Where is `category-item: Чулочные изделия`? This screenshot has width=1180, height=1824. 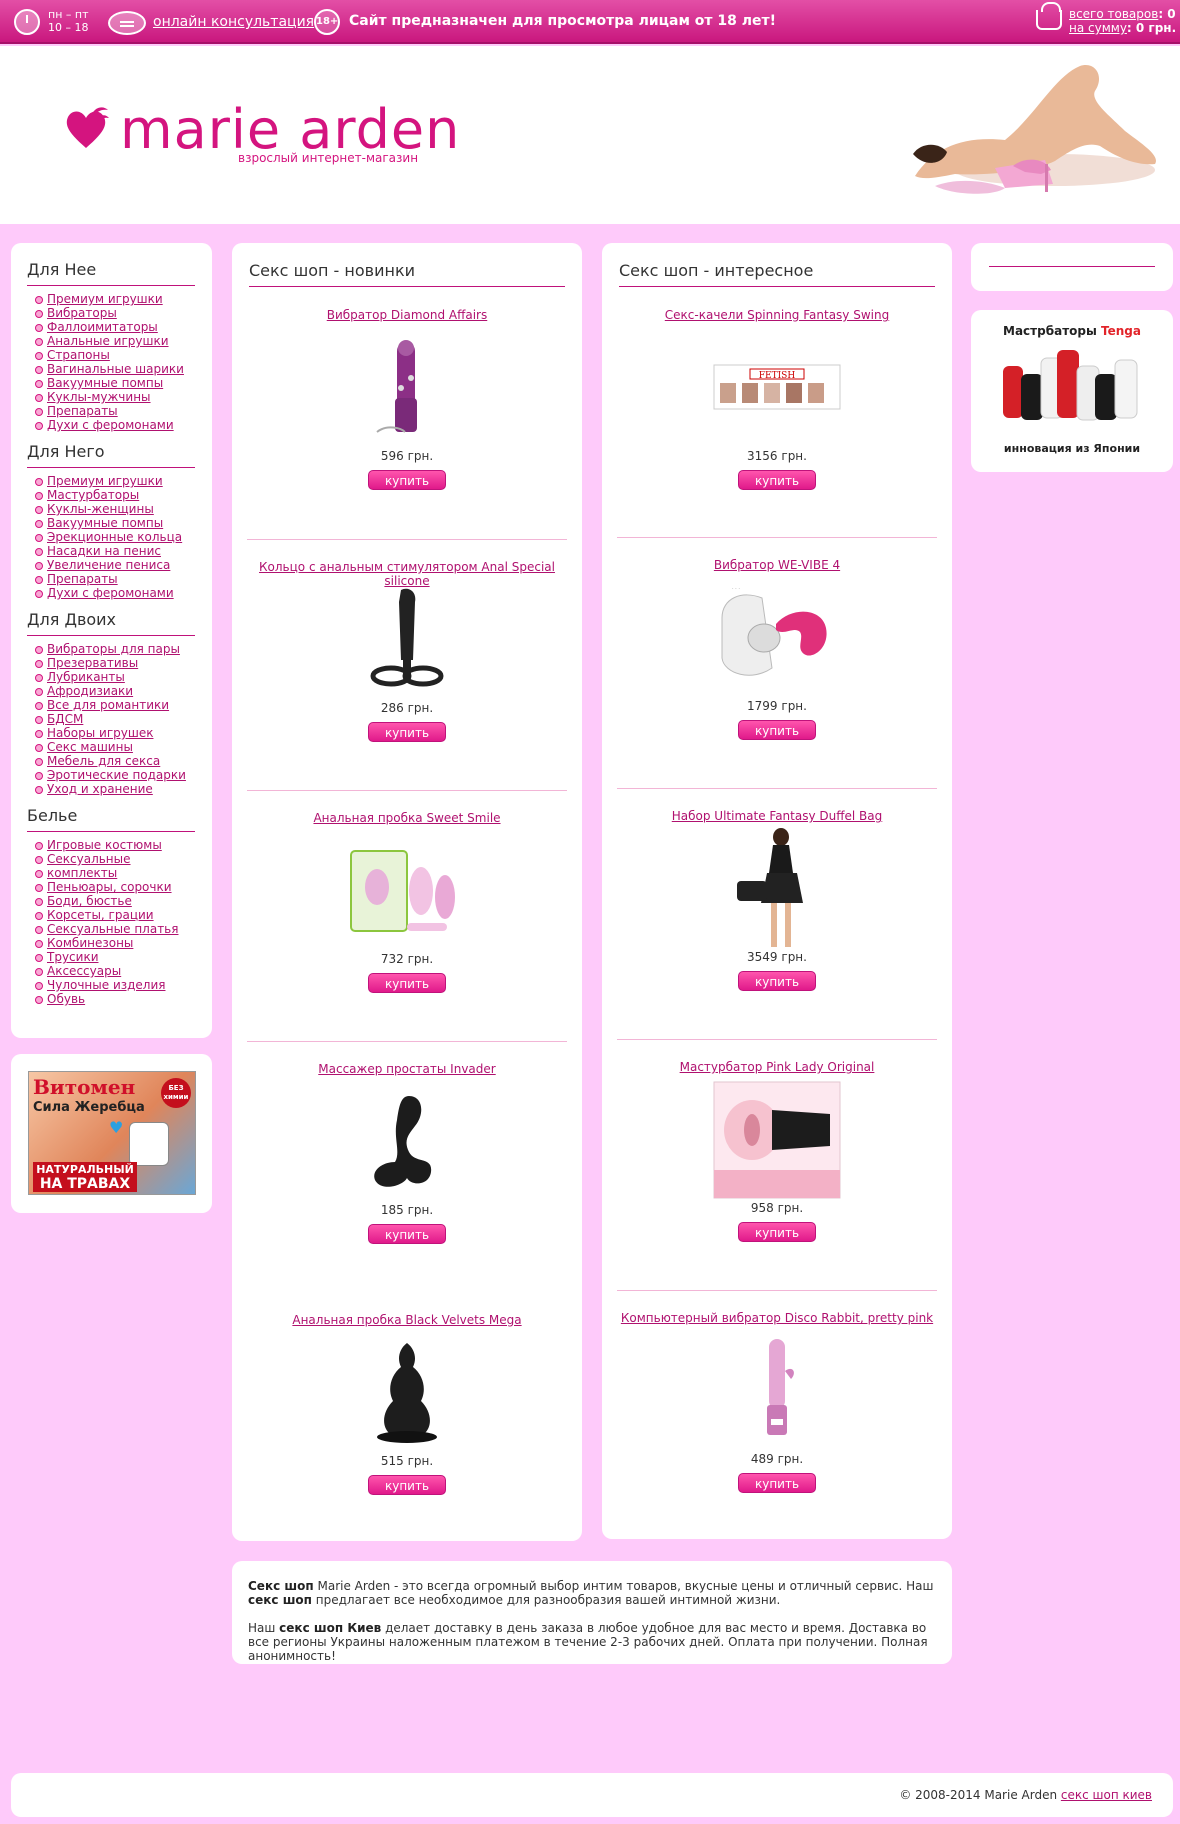 category-item: Чулочные изделия is located at coordinates (119, 985).